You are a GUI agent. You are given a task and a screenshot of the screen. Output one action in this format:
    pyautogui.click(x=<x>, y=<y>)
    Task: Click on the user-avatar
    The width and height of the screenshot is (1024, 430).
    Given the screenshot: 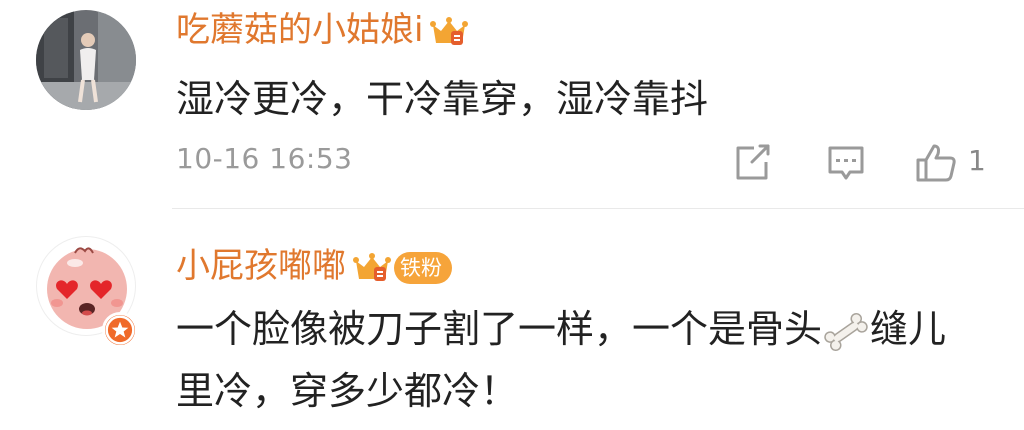 What is the action you would take?
    pyautogui.click(x=86, y=60)
    